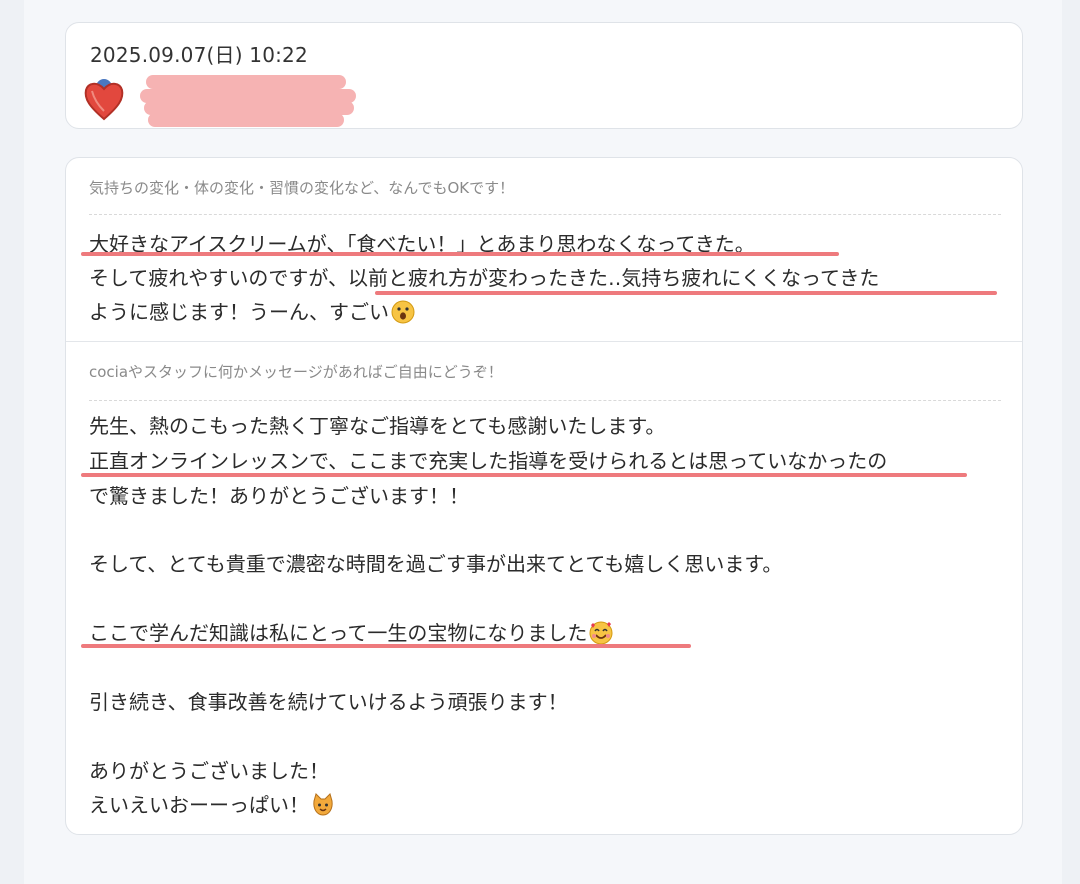 This screenshot has width=1080, height=884. I want to click on text-line: 引き続き、食事改善を続けていけるよう頑張ります！, so click(328, 702).